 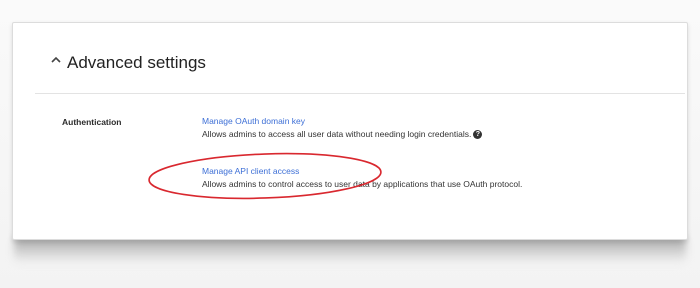 I want to click on question-circle-icon: ?, so click(x=478, y=135).